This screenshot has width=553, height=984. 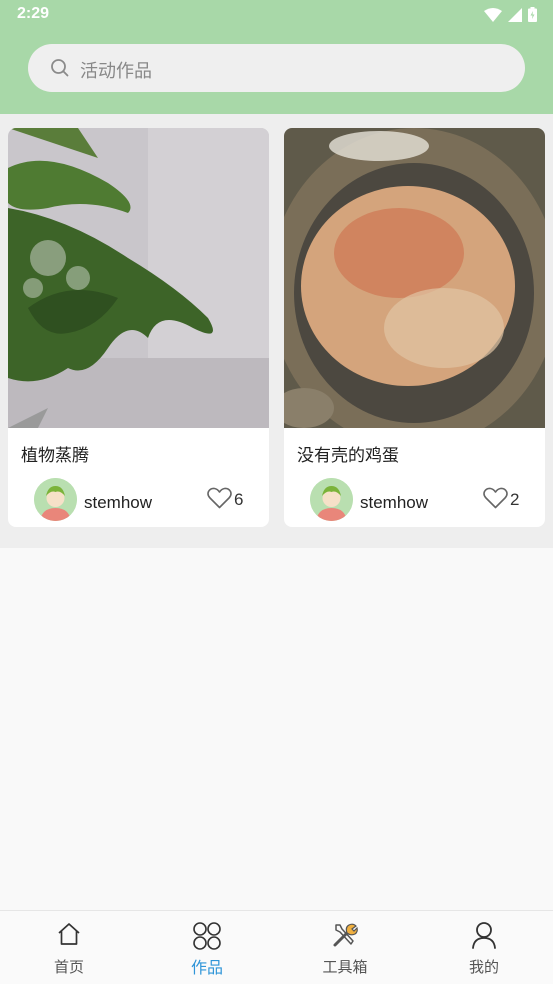 I want to click on search-icon, so click(x=60, y=68).